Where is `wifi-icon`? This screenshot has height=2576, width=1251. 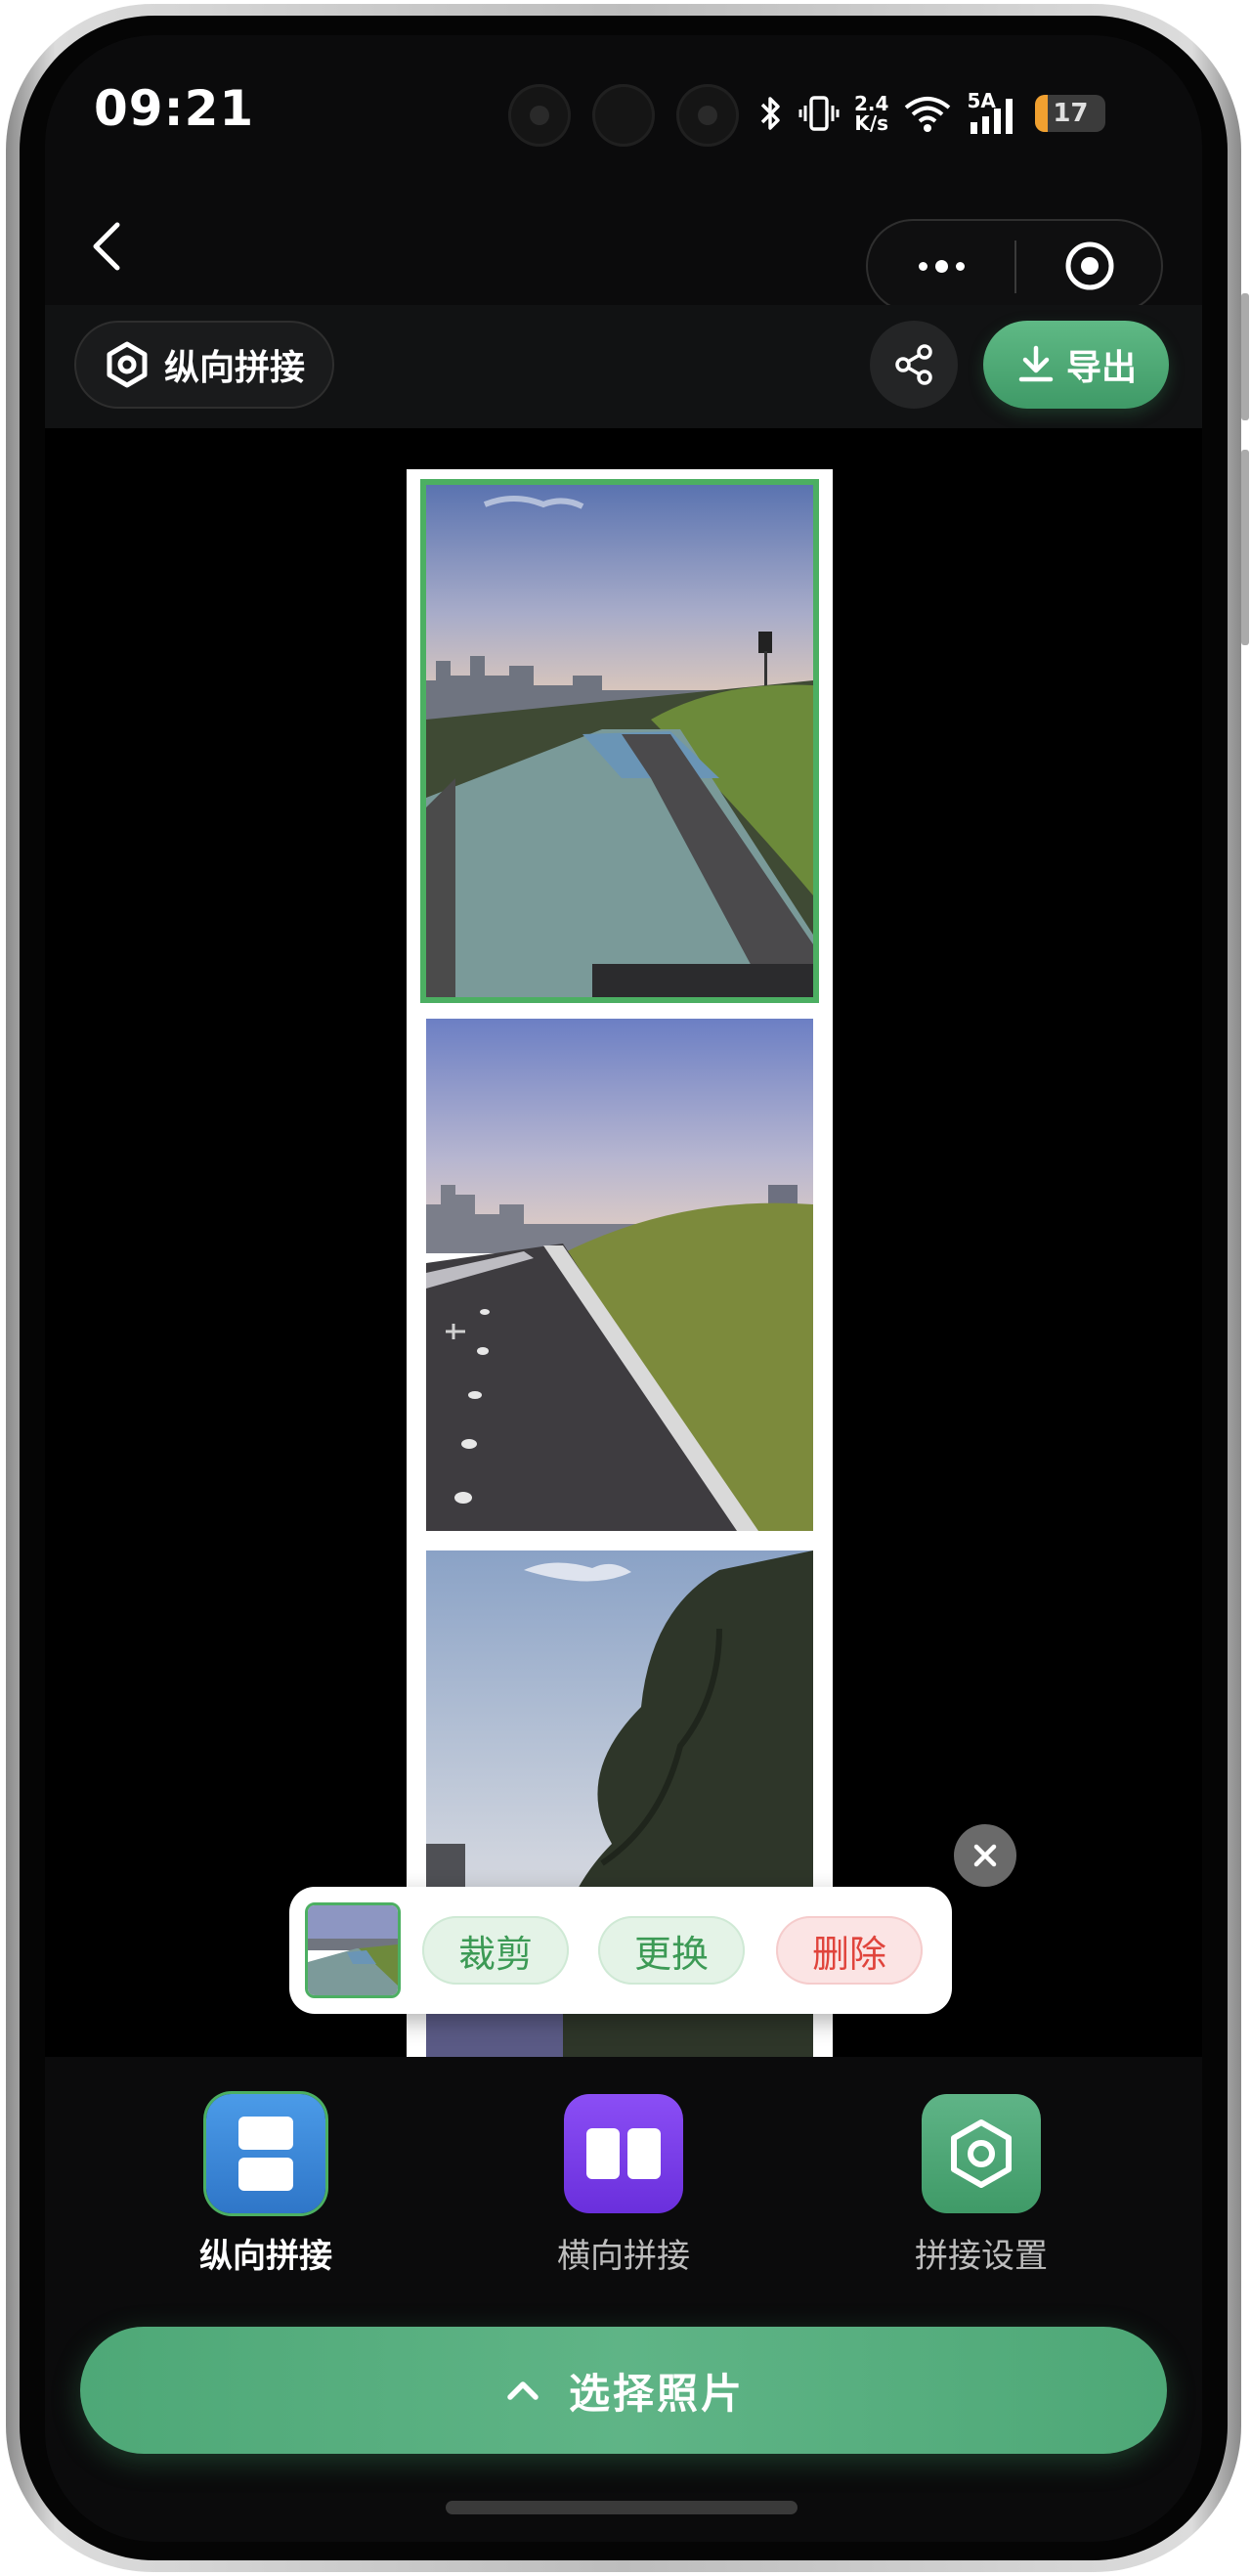 wifi-icon is located at coordinates (928, 114).